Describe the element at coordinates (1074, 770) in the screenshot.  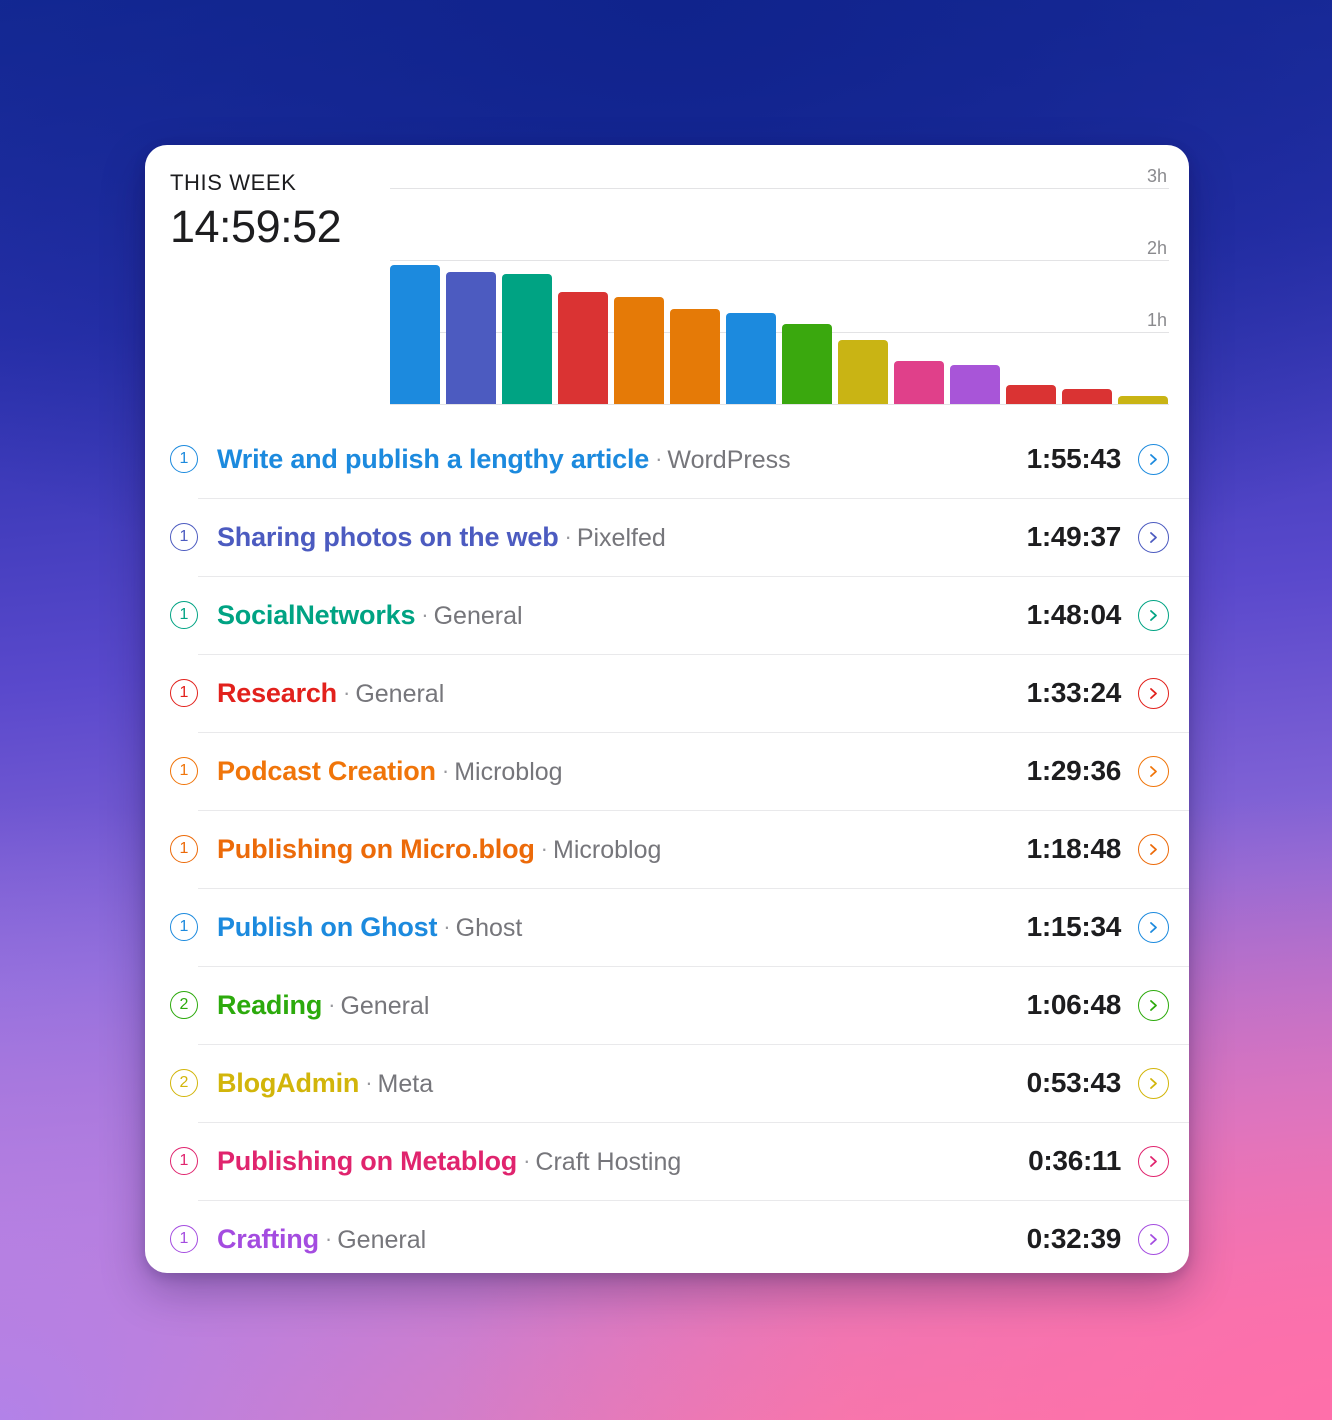
I see `duration-value: 1:29:36` at that location.